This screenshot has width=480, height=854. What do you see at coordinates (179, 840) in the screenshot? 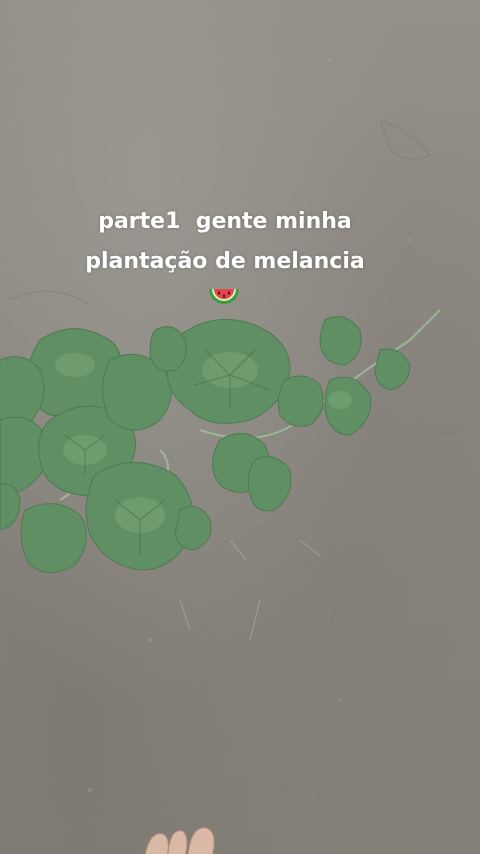
I see `foot-toes` at bounding box center [179, 840].